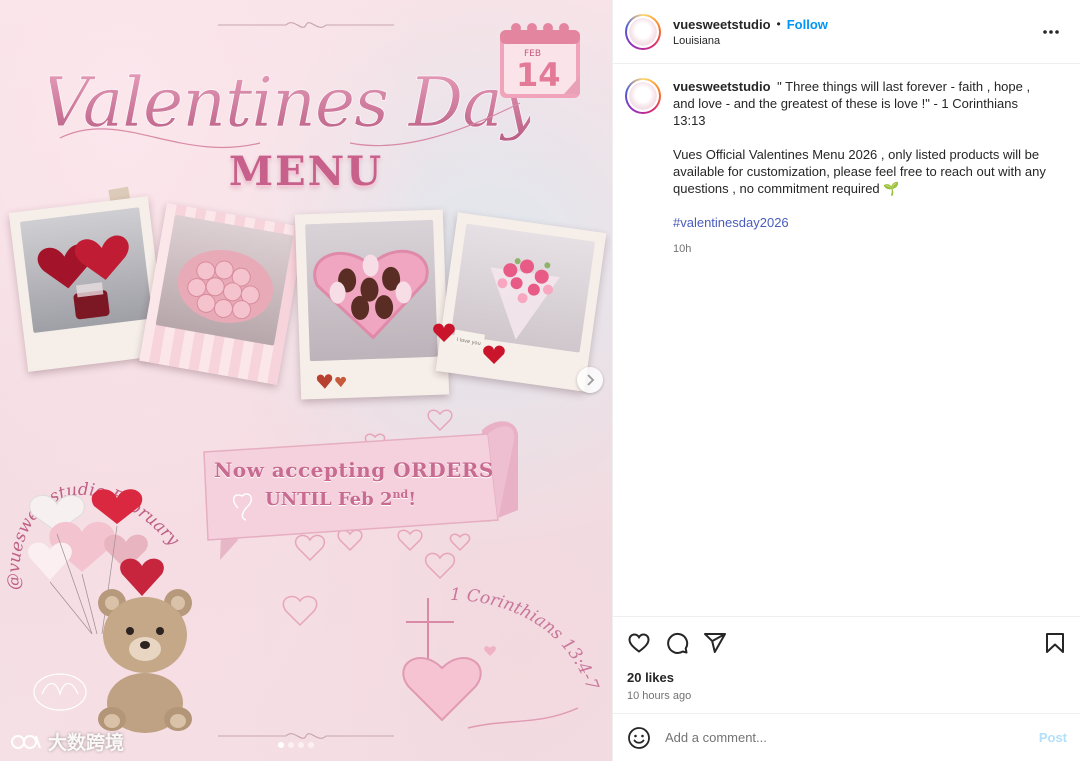 This screenshot has width=1080, height=761. I want to click on comment-bar: Post, so click(846, 737).